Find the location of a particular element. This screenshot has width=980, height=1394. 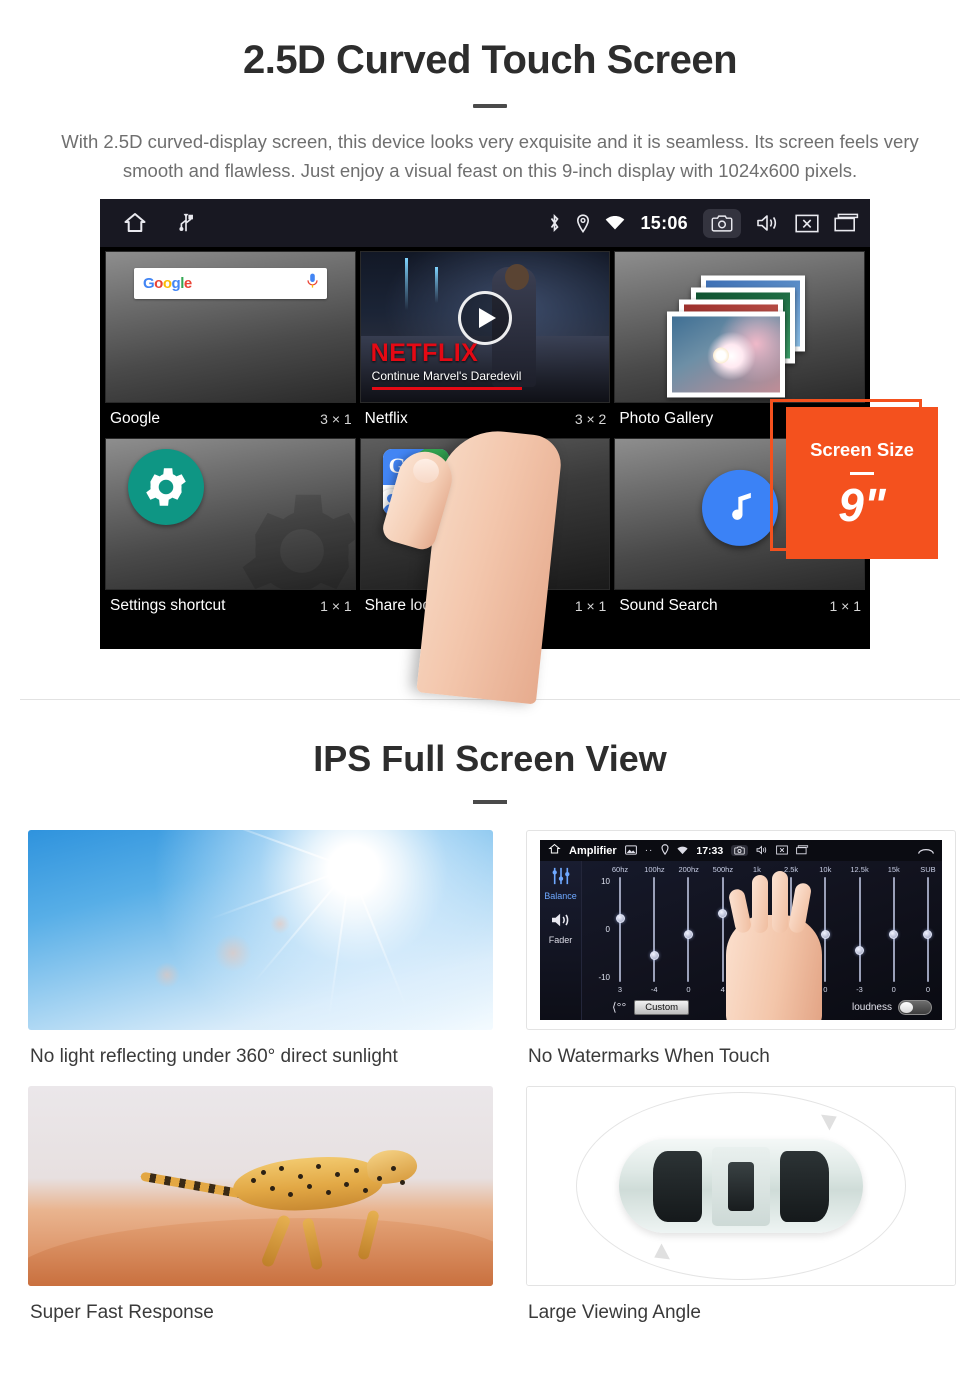

widget-name: Netflix is located at coordinates (386, 419).